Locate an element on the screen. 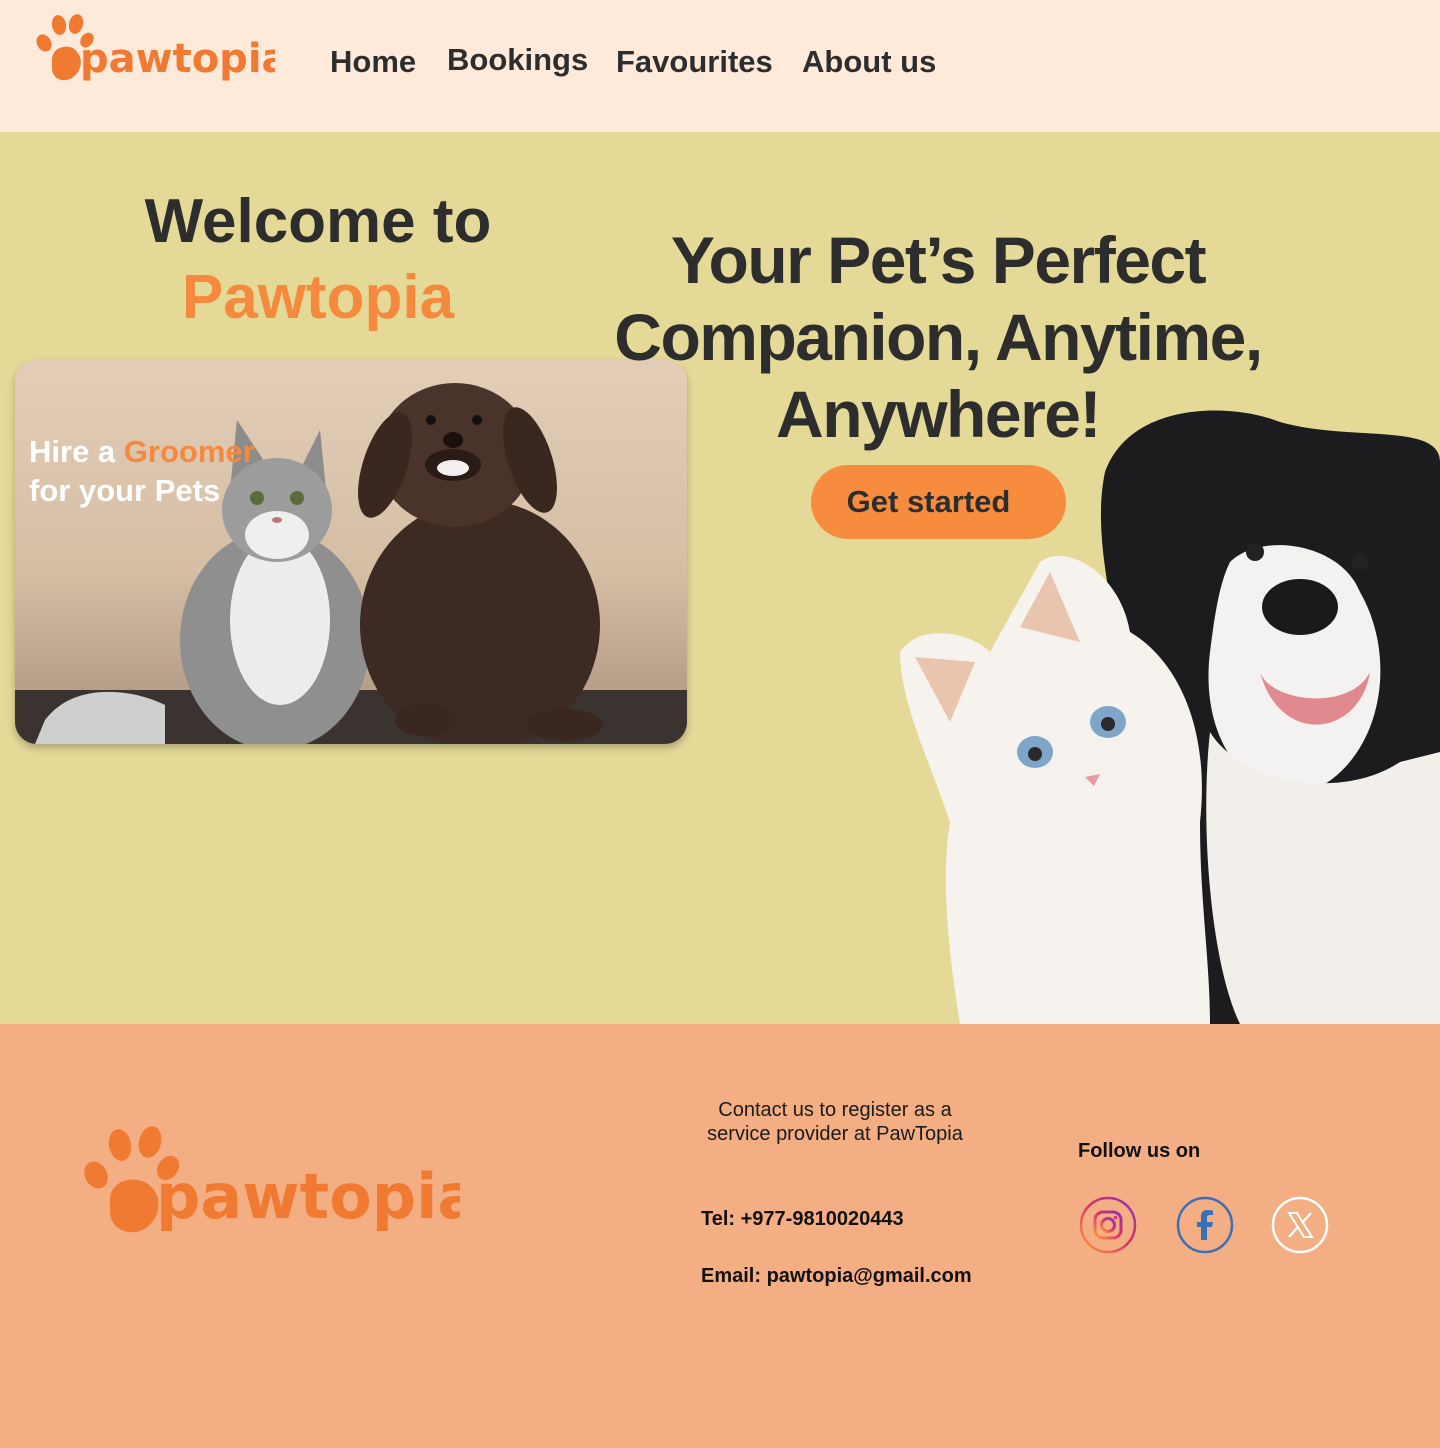 This screenshot has height=1448, width=1440. footer-logo: pawtopia is located at coordinates (279, 1182).